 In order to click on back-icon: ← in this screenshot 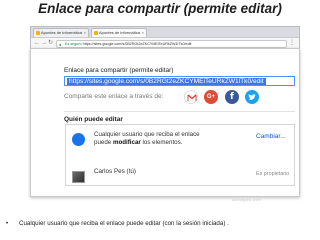, I will do `click(37, 43)`.